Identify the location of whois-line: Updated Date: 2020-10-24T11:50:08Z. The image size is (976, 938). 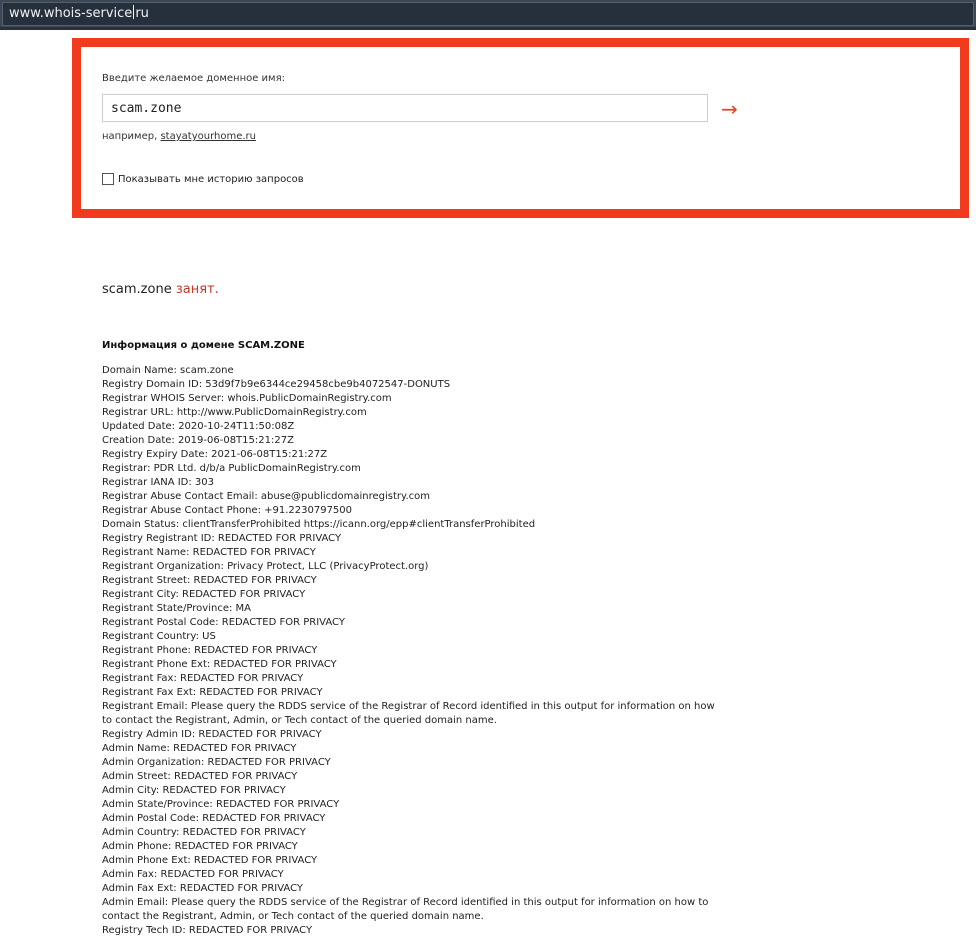
(198, 426).